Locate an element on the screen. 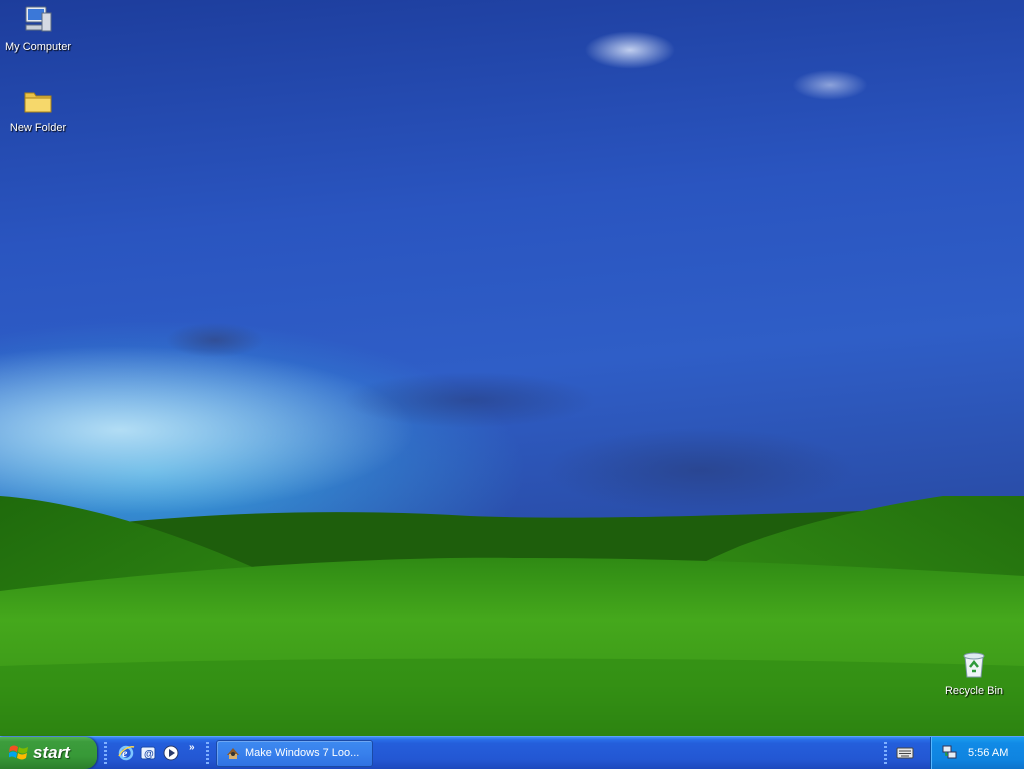  computer-icon is located at coordinates (38, 19).